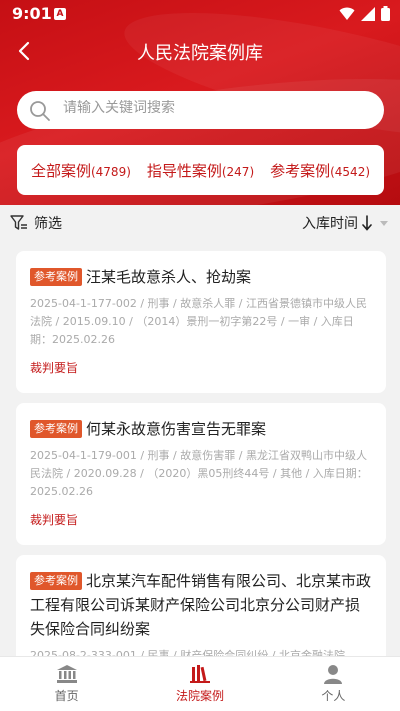  What do you see at coordinates (333, 674) in the screenshot?
I see `person-icon` at bounding box center [333, 674].